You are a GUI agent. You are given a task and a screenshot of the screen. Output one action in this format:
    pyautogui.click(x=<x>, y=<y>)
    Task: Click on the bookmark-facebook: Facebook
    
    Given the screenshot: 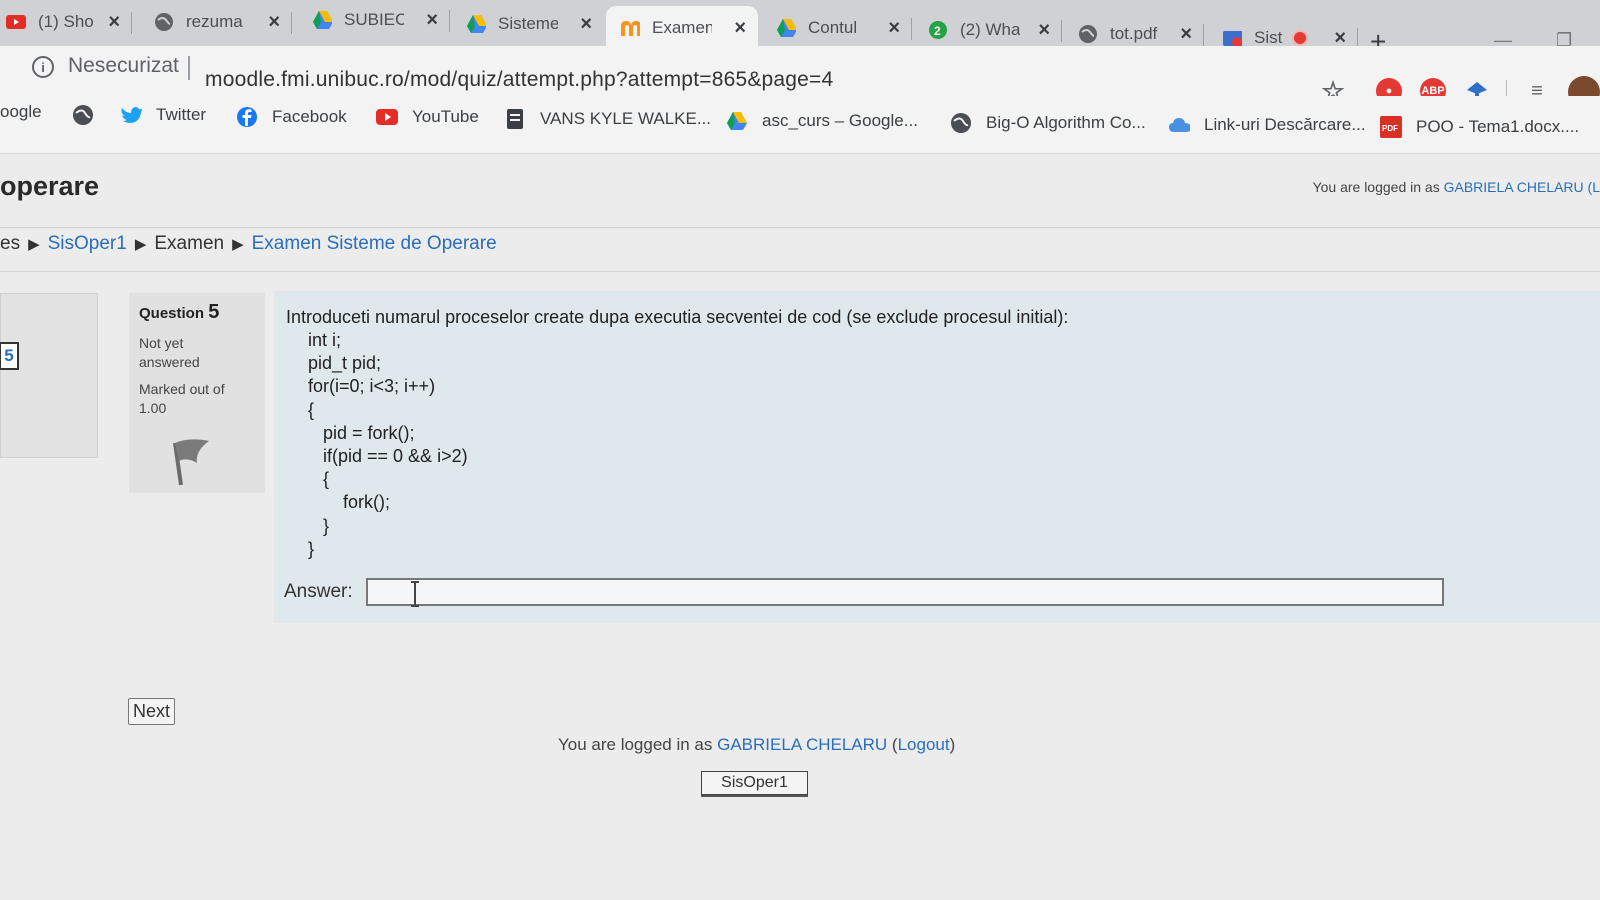 What is the action you would take?
    pyautogui.click(x=291, y=117)
    